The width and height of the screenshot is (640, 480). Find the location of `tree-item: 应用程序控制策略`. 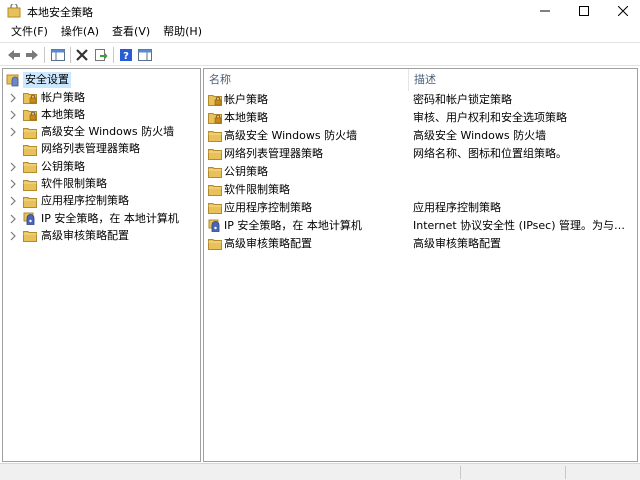

tree-item: 应用程序控制策略 is located at coordinates (68, 201).